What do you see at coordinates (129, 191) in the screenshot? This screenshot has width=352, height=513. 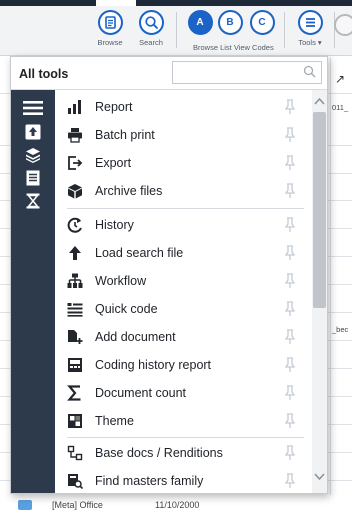 I see `tool-label: Archive files` at bounding box center [129, 191].